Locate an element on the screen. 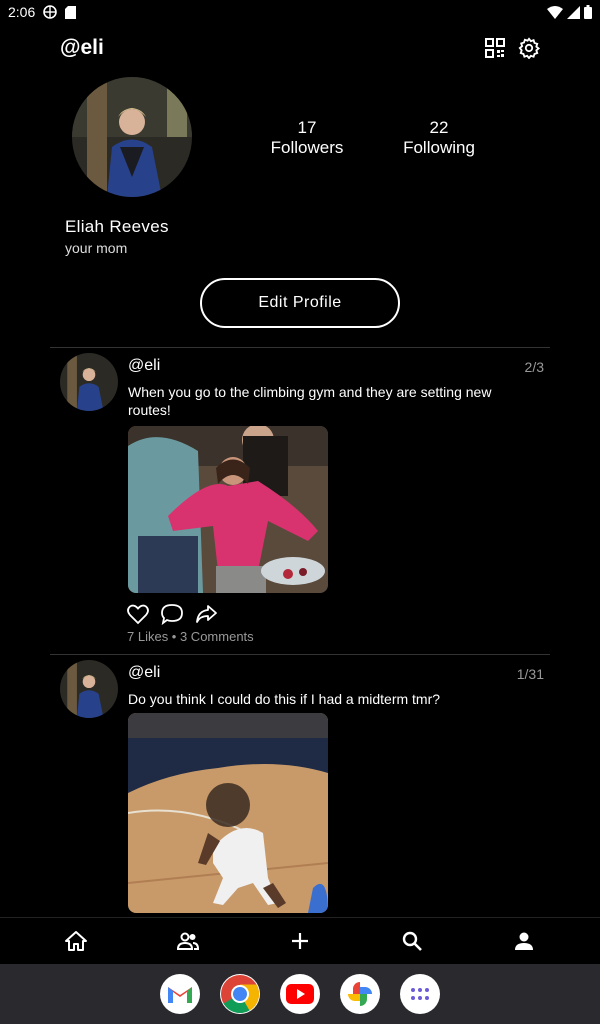 The image size is (600, 1024). android-dock is located at coordinates (300, 994).